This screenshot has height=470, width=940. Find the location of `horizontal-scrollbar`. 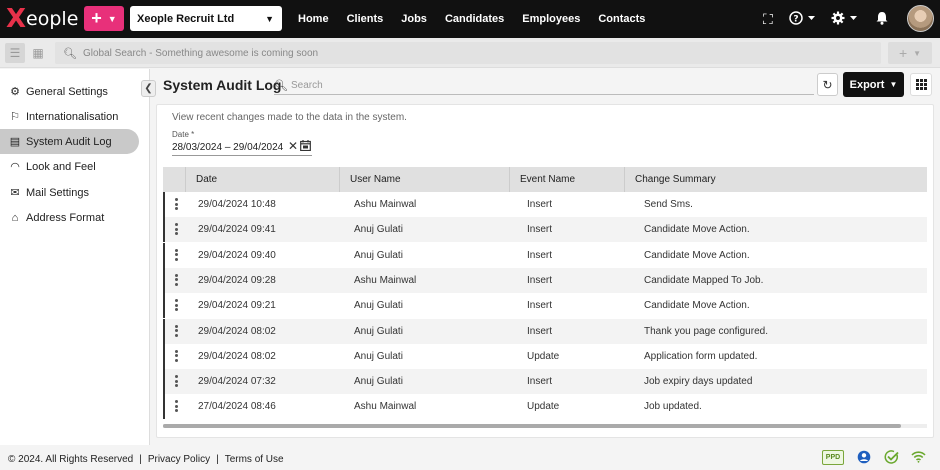

horizontal-scrollbar is located at coordinates (545, 426).